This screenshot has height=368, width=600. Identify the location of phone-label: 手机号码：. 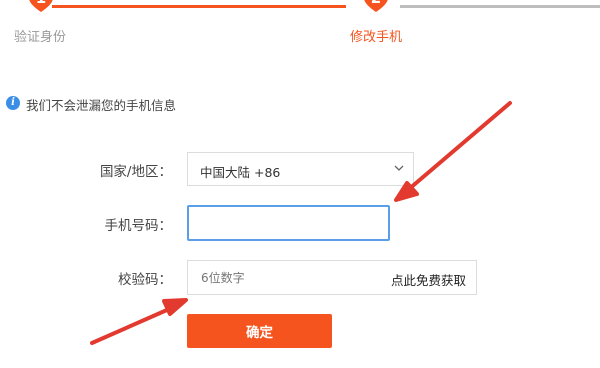
(138, 226).